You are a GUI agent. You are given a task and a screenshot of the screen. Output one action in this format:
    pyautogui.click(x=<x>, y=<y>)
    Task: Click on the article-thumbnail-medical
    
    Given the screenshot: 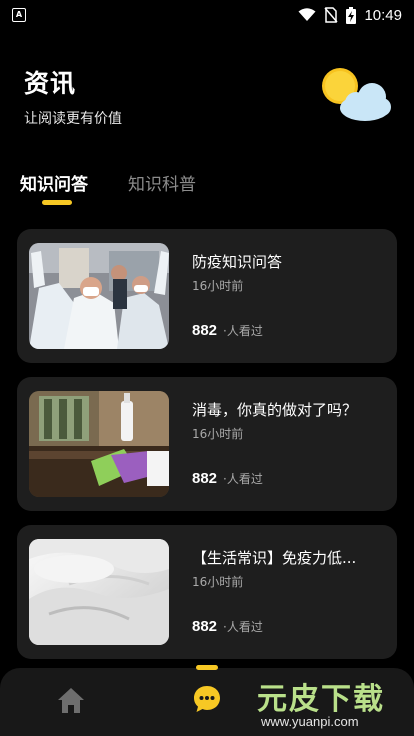 What is the action you would take?
    pyautogui.click(x=99, y=296)
    